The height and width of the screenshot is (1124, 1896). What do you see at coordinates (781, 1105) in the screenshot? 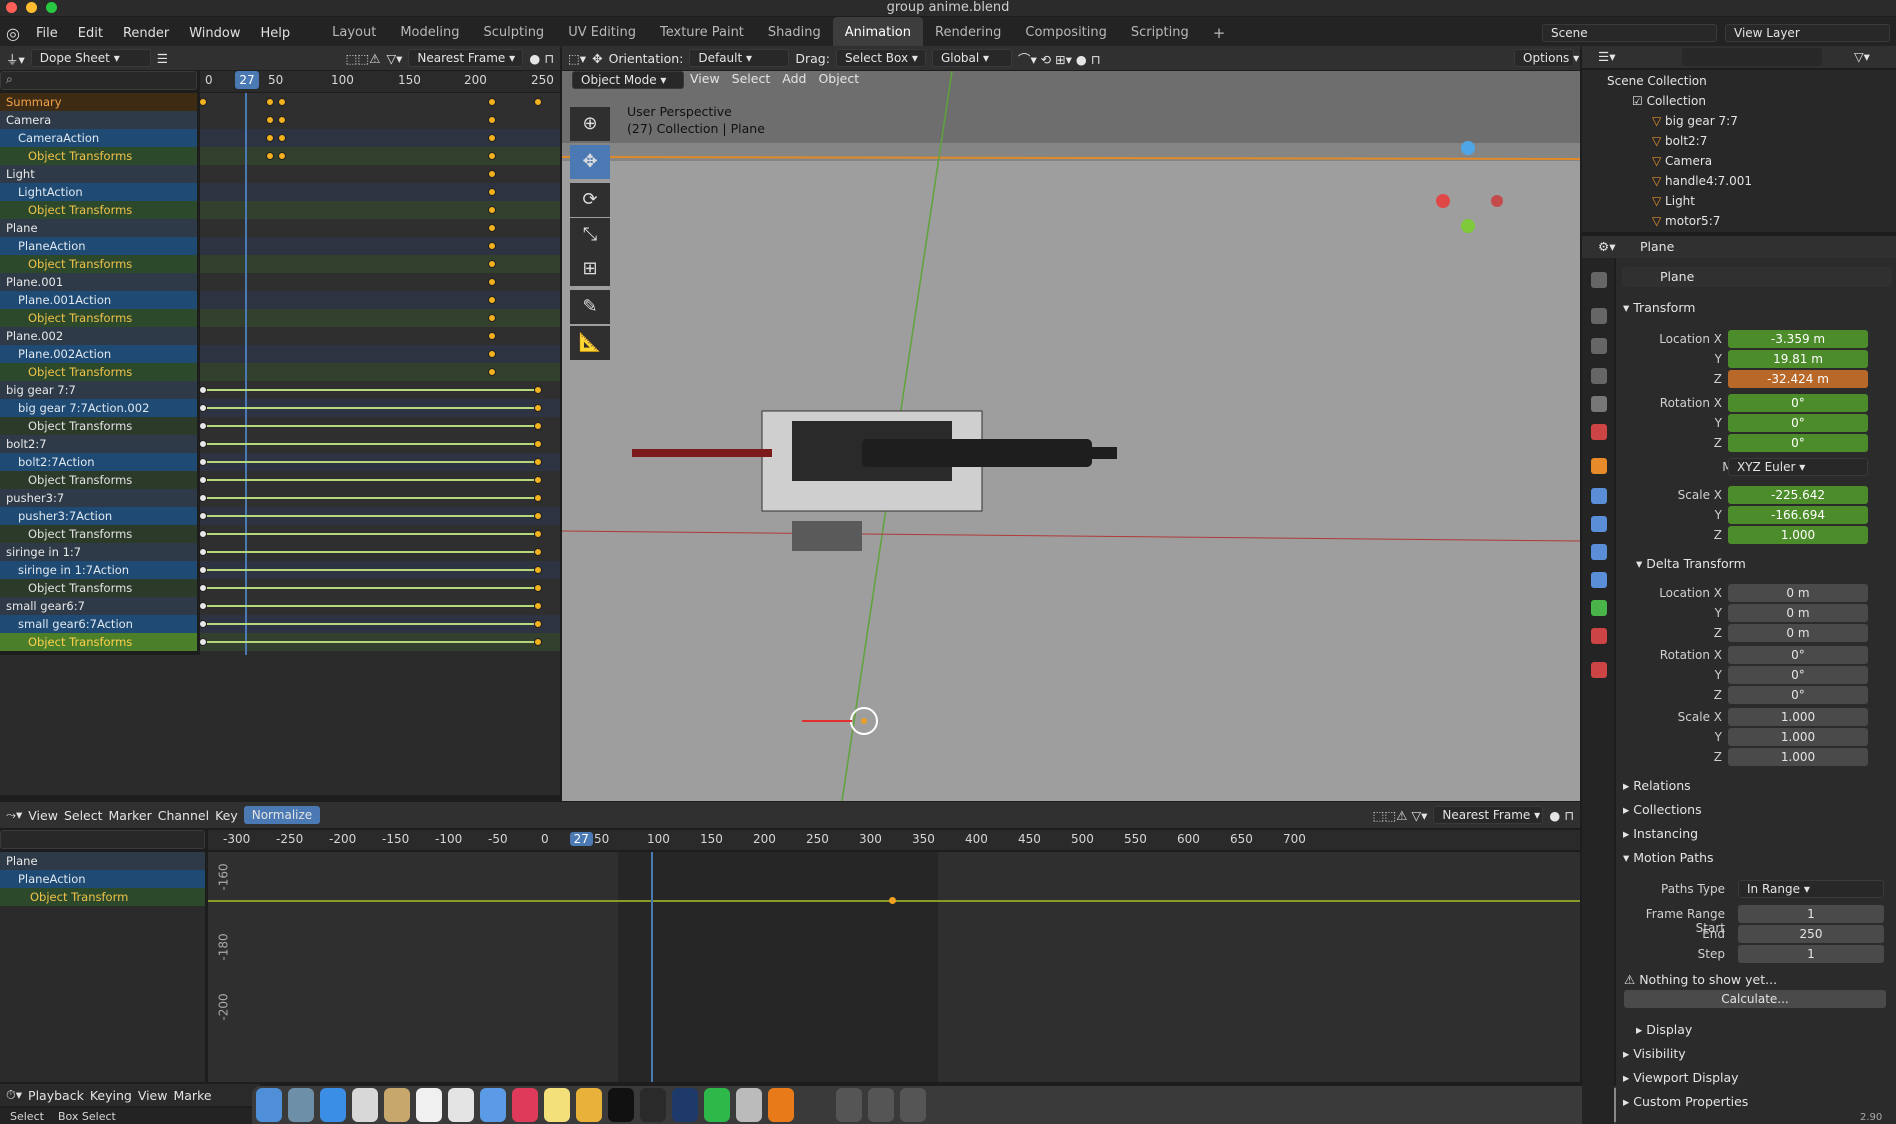
I see `blender-dock-icon` at bounding box center [781, 1105].